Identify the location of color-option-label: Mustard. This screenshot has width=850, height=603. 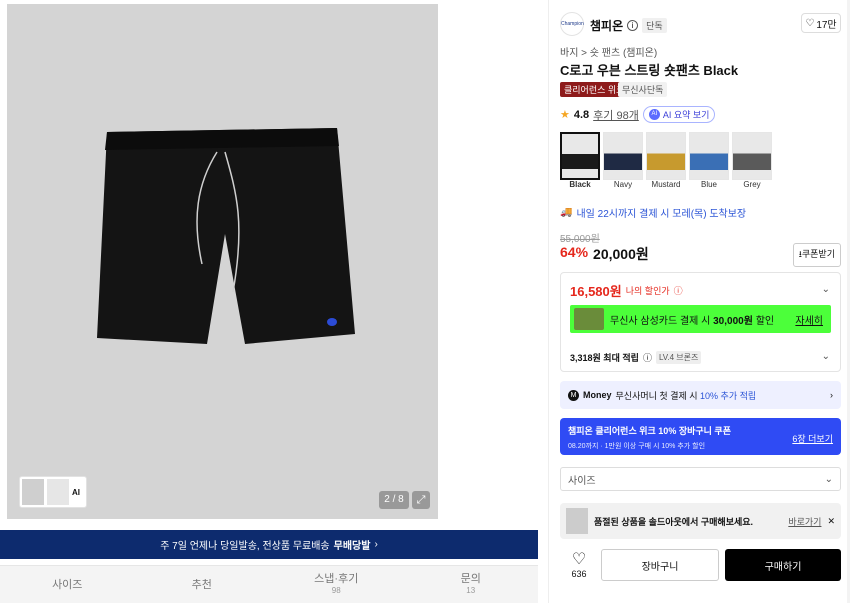
(666, 184).